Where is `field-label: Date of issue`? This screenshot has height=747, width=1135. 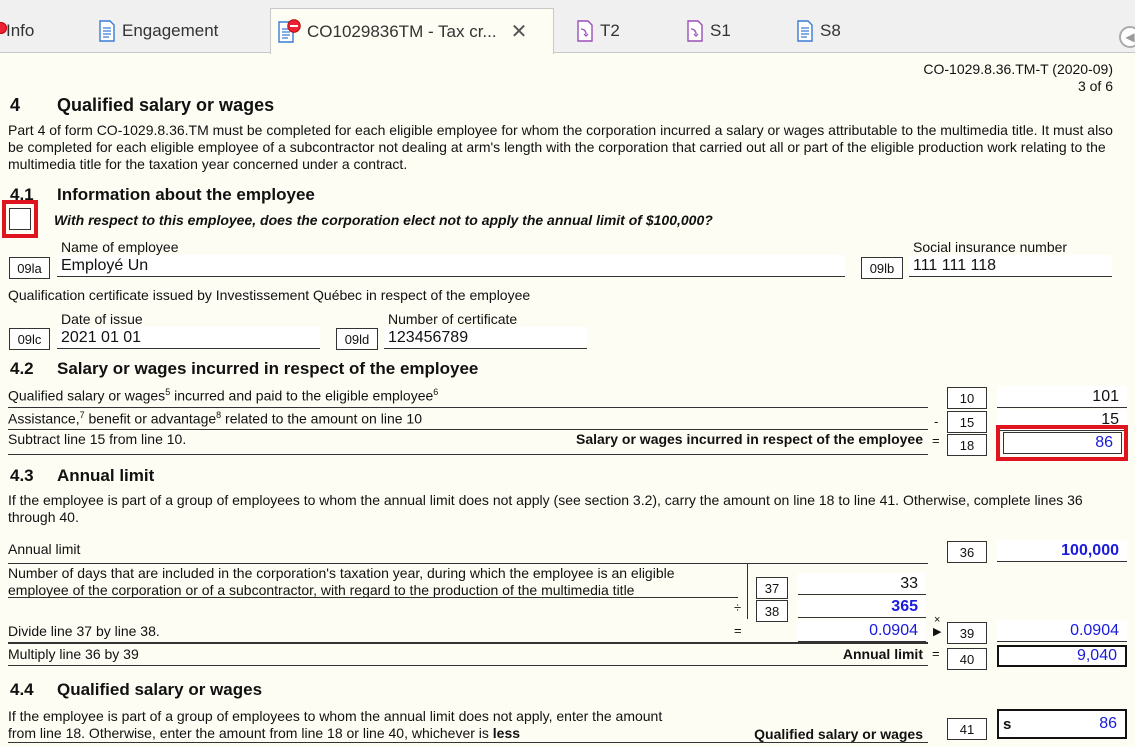
field-label: Date of issue is located at coordinates (102, 319).